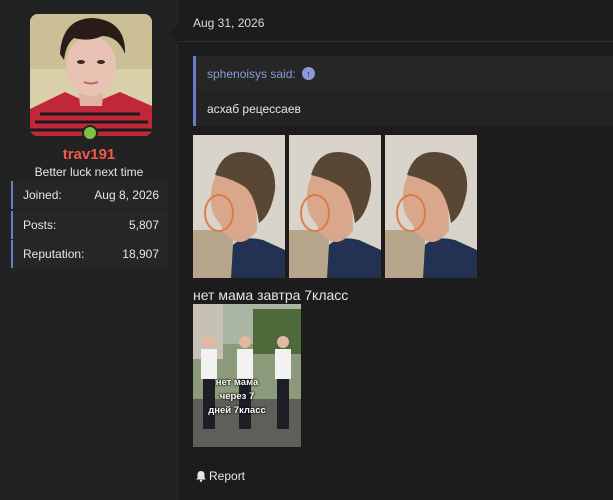 This screenshot has width=613, height=500. What do you see at coordinates (89, 195) in the screenshot?
I see `stat-joined: Joined: Aug 8, 2026` at bounding box center [89, 195].